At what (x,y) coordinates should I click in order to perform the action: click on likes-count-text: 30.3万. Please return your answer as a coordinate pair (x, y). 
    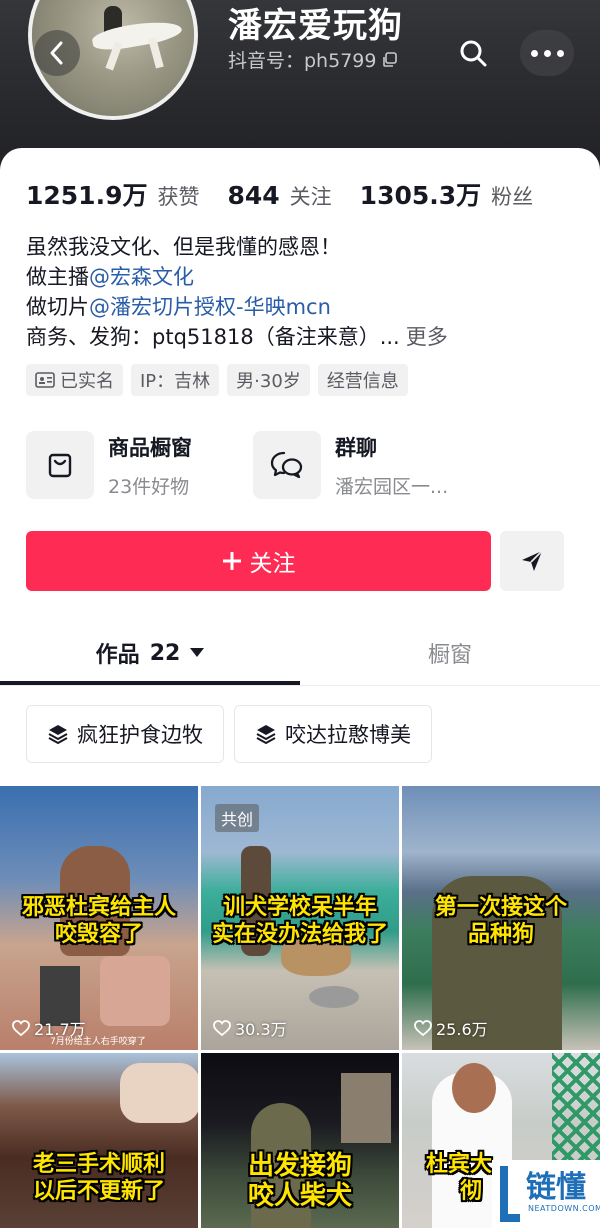
    Looking at the image, I should click on (261, 1029).